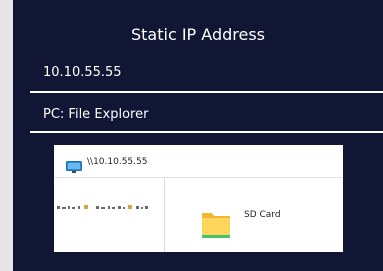 The image size is (383, 271). Describe the element at coordinates (262, 215) in the screenshot. I see `folder-label: SD Card` at that location.